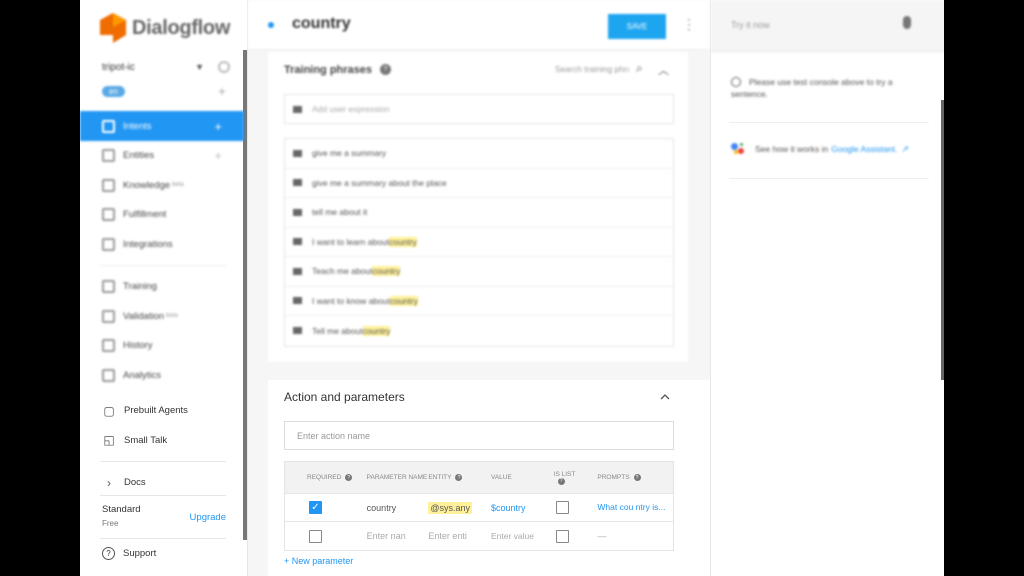 The image size is (1024, 576). What do you see at coordinates (108, 185) in the screenshot?
I see `knowledge-icon` at bounding box center [108, 185].